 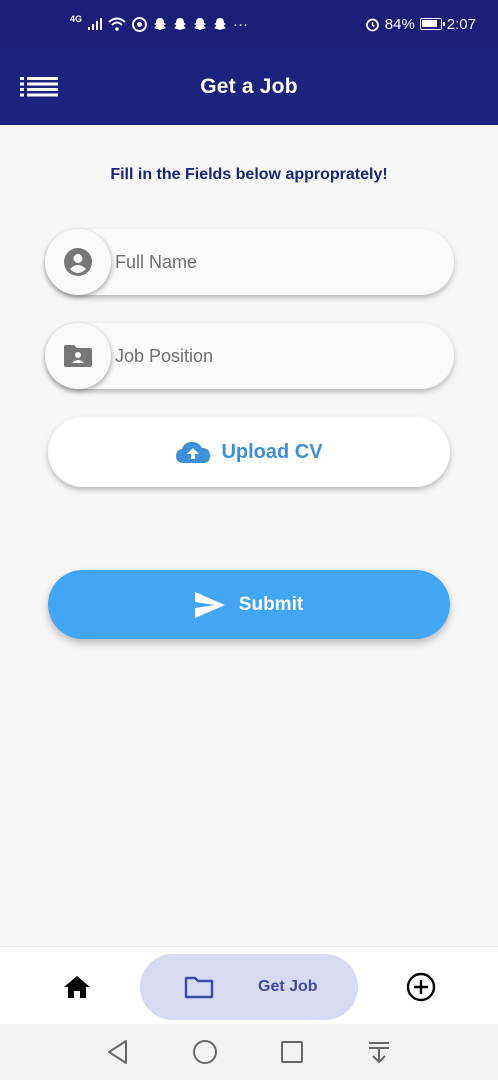 What do you see at coordinates (117, 24) in the screenshot?
I see `wifi-icon` at bounding box center [117, 24].